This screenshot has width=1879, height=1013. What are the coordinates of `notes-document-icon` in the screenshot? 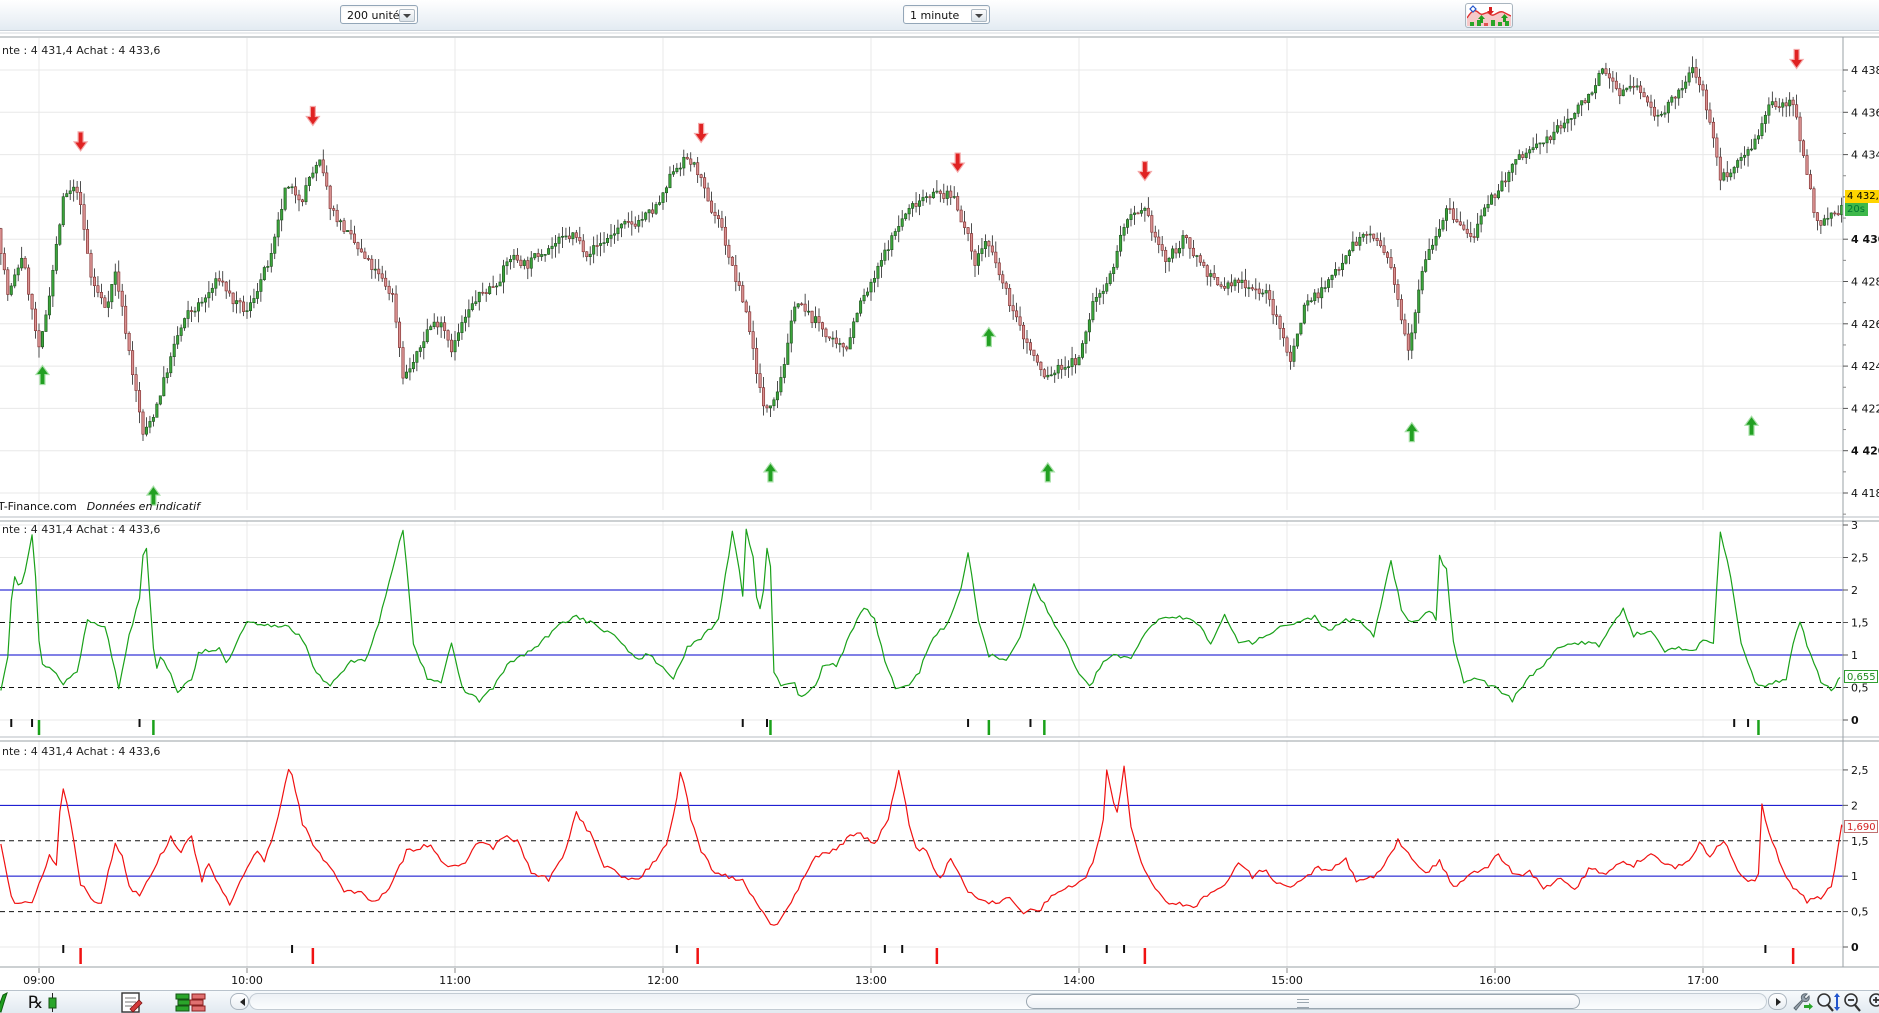 It's located at (133, 1002).